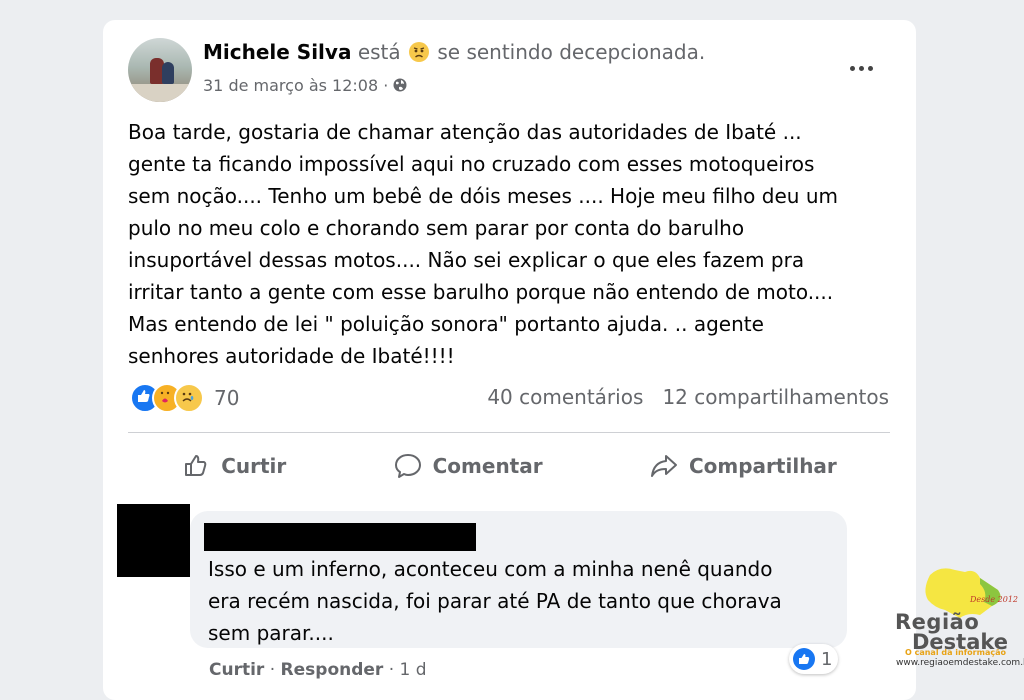 The image size is (1024, 700). I want to click on share-button-label: Compartilhar, so click(762, 466).